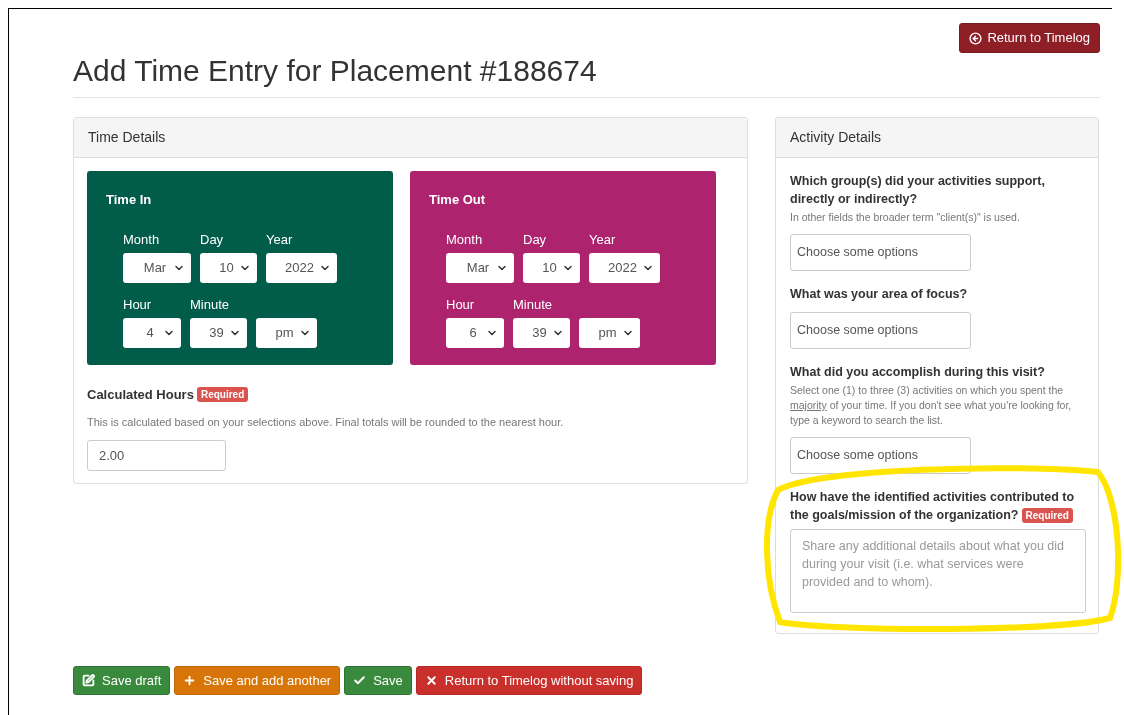 The width and height of the screenshot is (1124, 715). What do you see at coordinates (931, 405) in the screenshot?
I see `help-text: Select one (1) to three (3) activities on which you spent the majority of your time. If you don't see what you're looking for, type a keyword to search the list.` at bounding box center [931, 405].